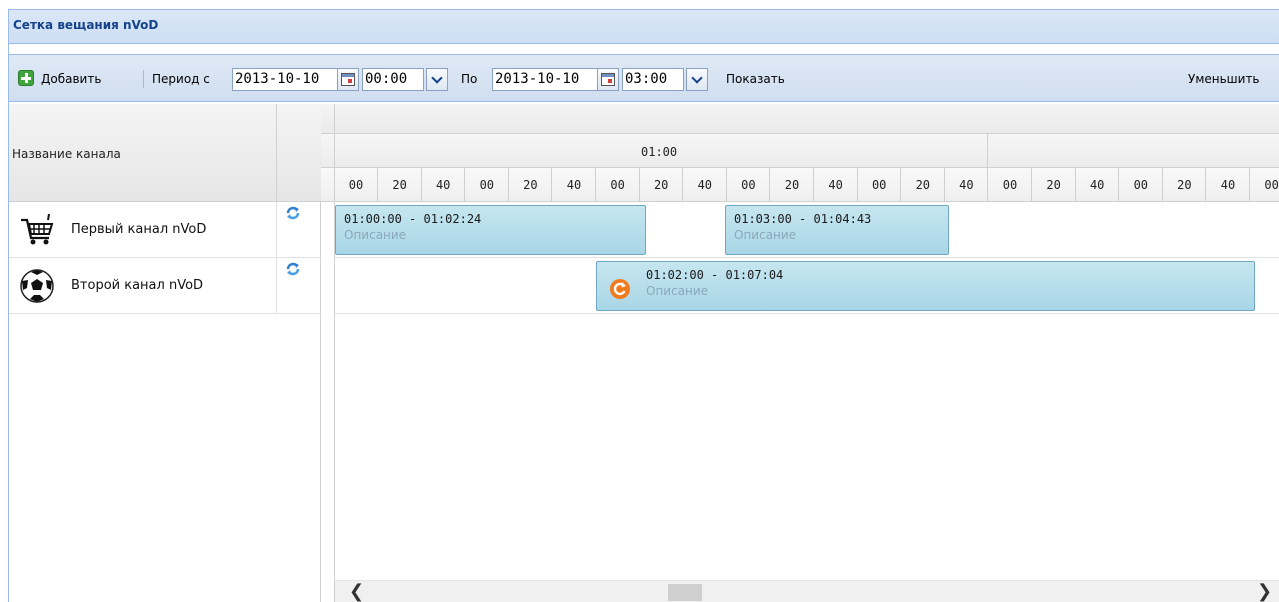  I want to click on scrollbar-thumb, so click(685, 592).